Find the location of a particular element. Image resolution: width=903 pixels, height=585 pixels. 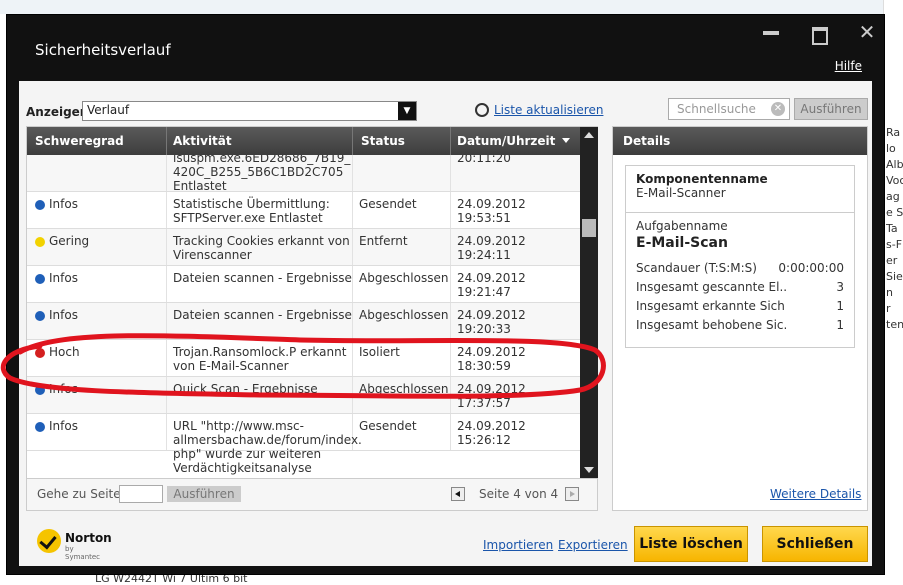

component-label: Komponentenname is located at coordinates (702, 179).